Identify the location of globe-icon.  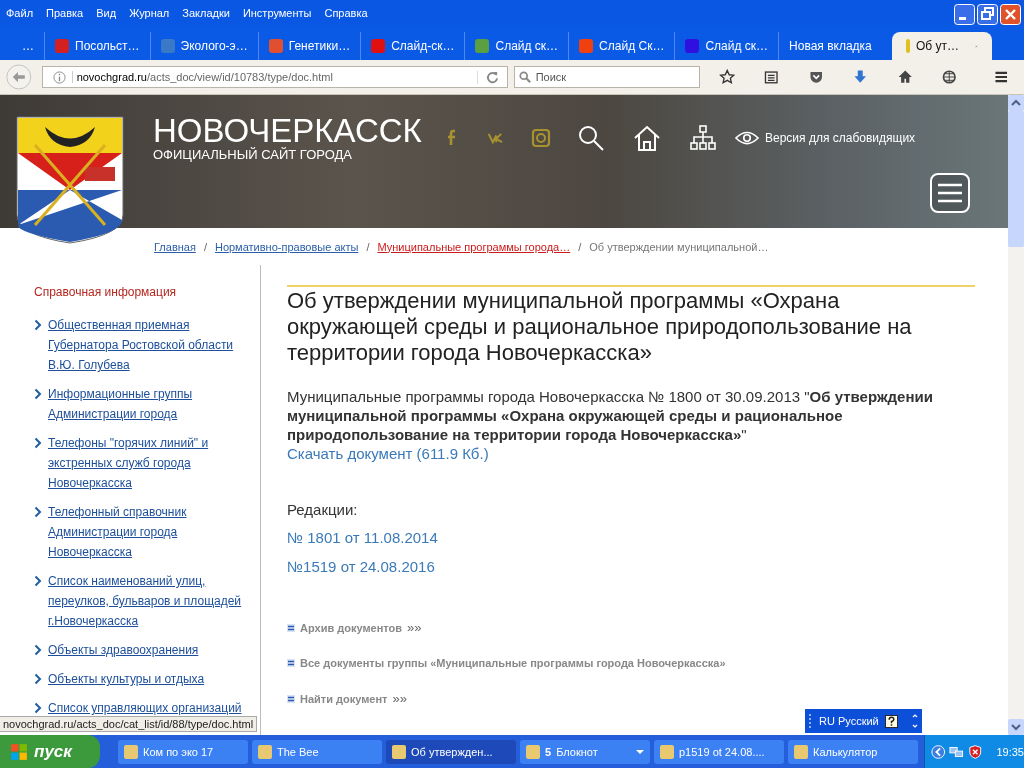
(949, 77).